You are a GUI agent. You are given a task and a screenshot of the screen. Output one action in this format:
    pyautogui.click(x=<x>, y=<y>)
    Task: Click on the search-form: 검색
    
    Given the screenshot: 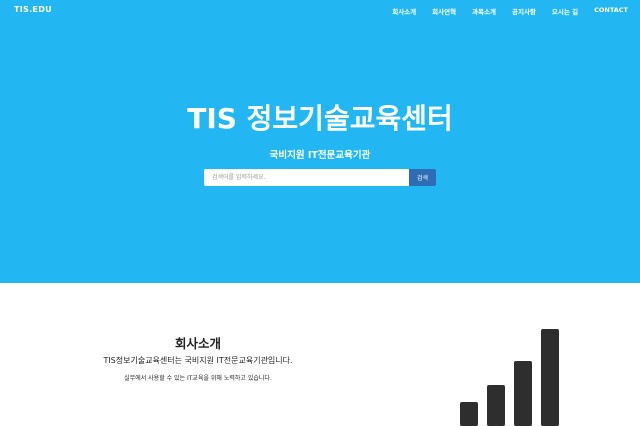 What is the action you would take?
    pyautogui.click(x=320, y=177)
    